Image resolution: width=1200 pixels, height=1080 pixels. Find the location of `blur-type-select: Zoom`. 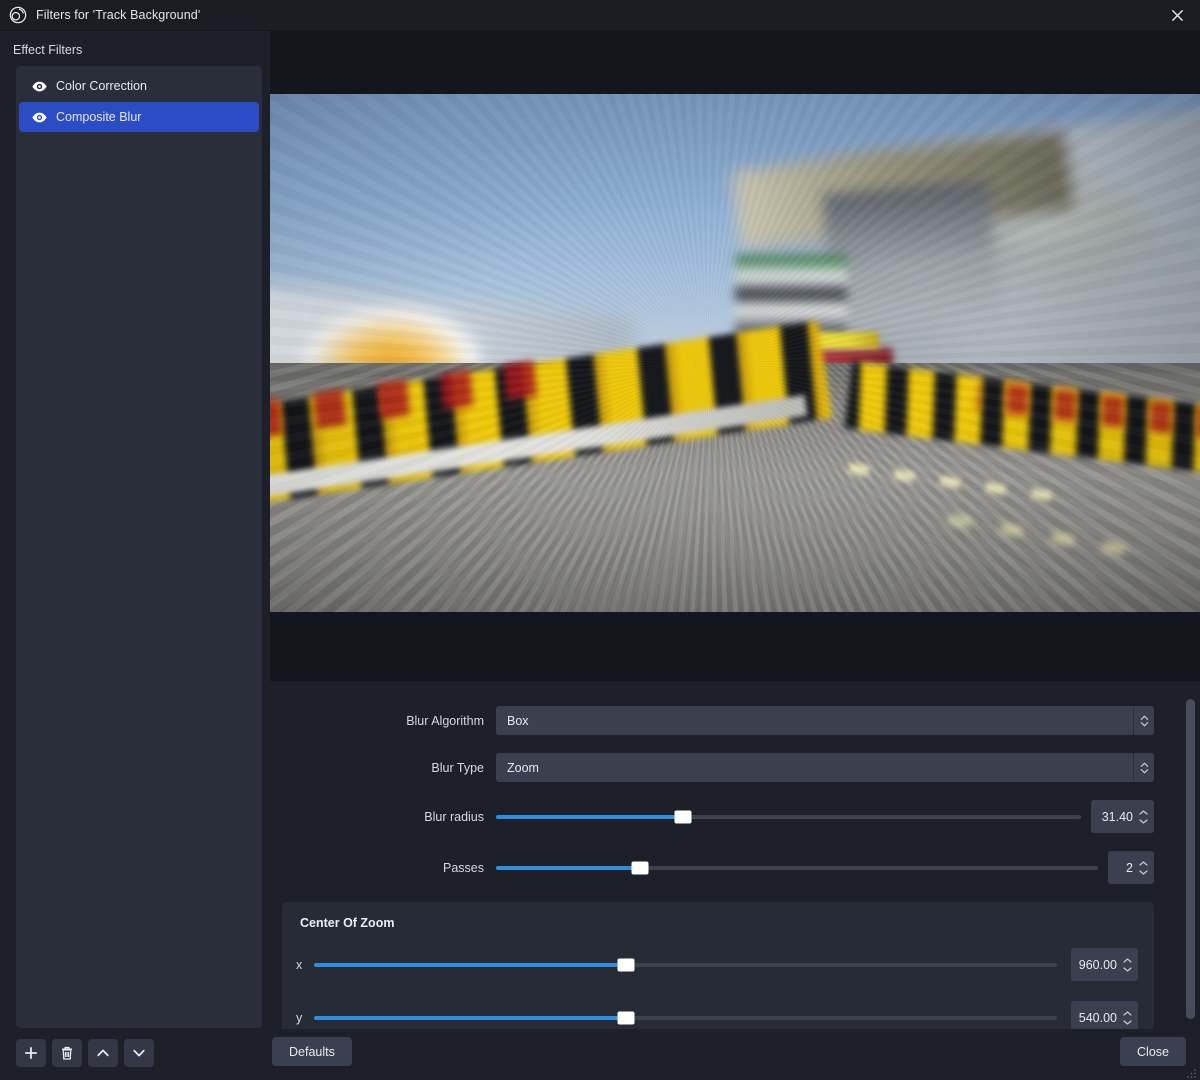

blur-type-select: Zoom is located at coordinates (825, 767).